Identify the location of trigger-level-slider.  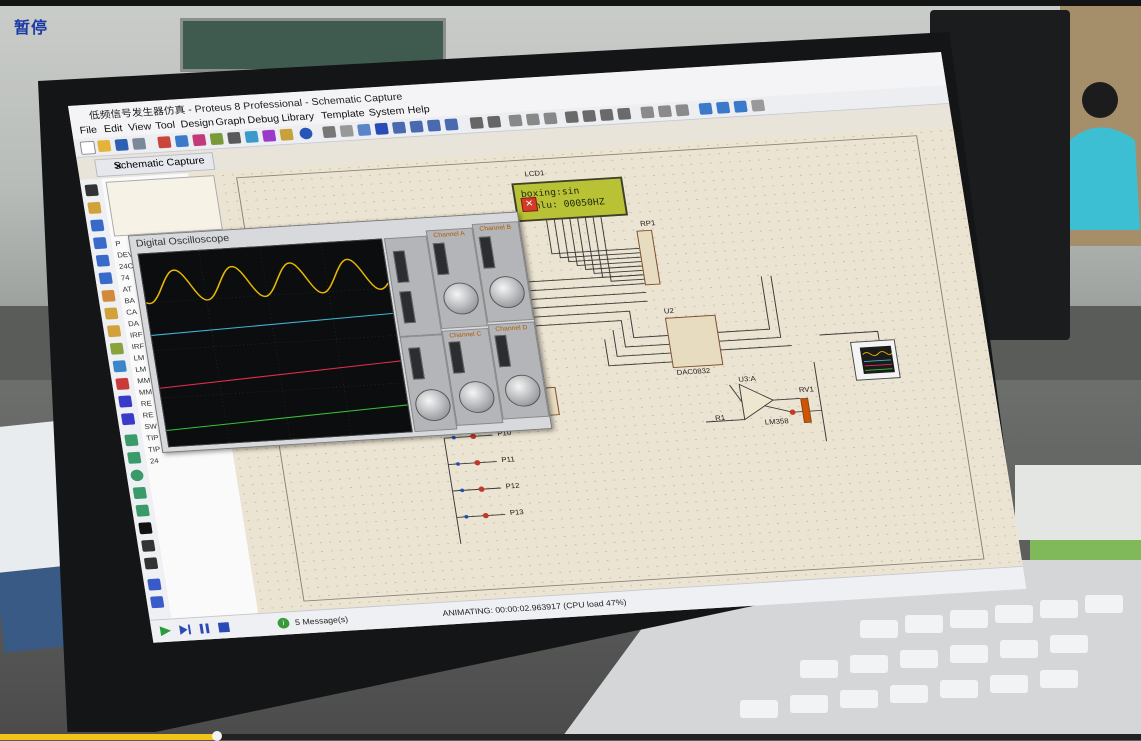
(401, 266).